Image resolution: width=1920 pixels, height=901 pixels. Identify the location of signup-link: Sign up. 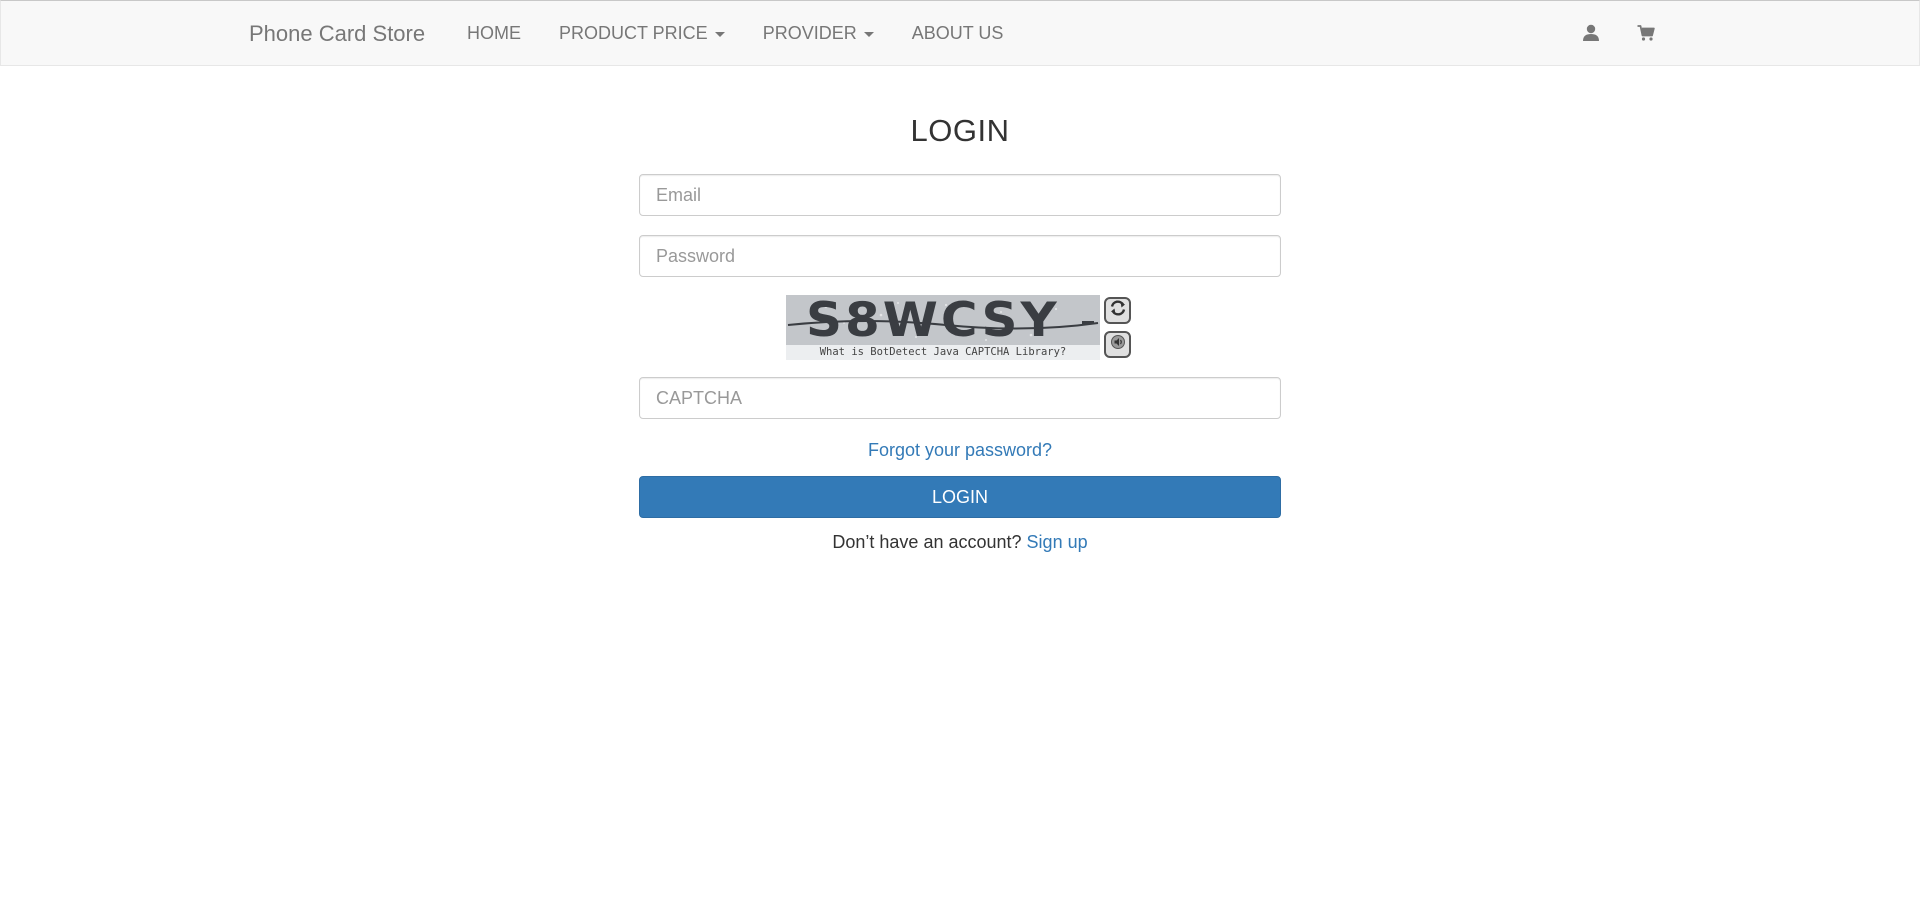
(1057, 542).